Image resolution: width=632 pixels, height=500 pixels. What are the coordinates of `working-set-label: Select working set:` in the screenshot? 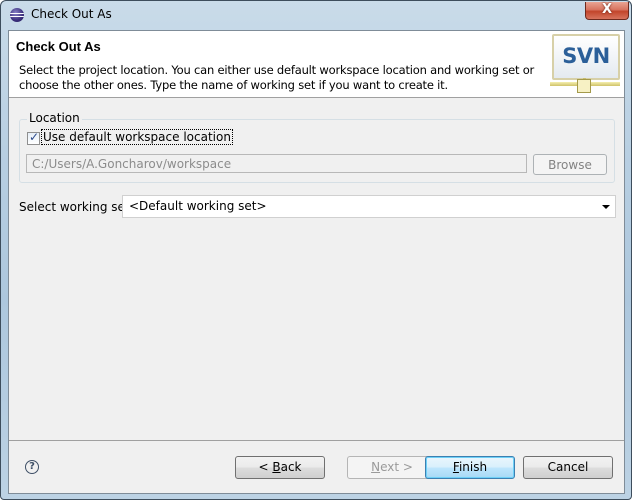 It's located at (76, 207).